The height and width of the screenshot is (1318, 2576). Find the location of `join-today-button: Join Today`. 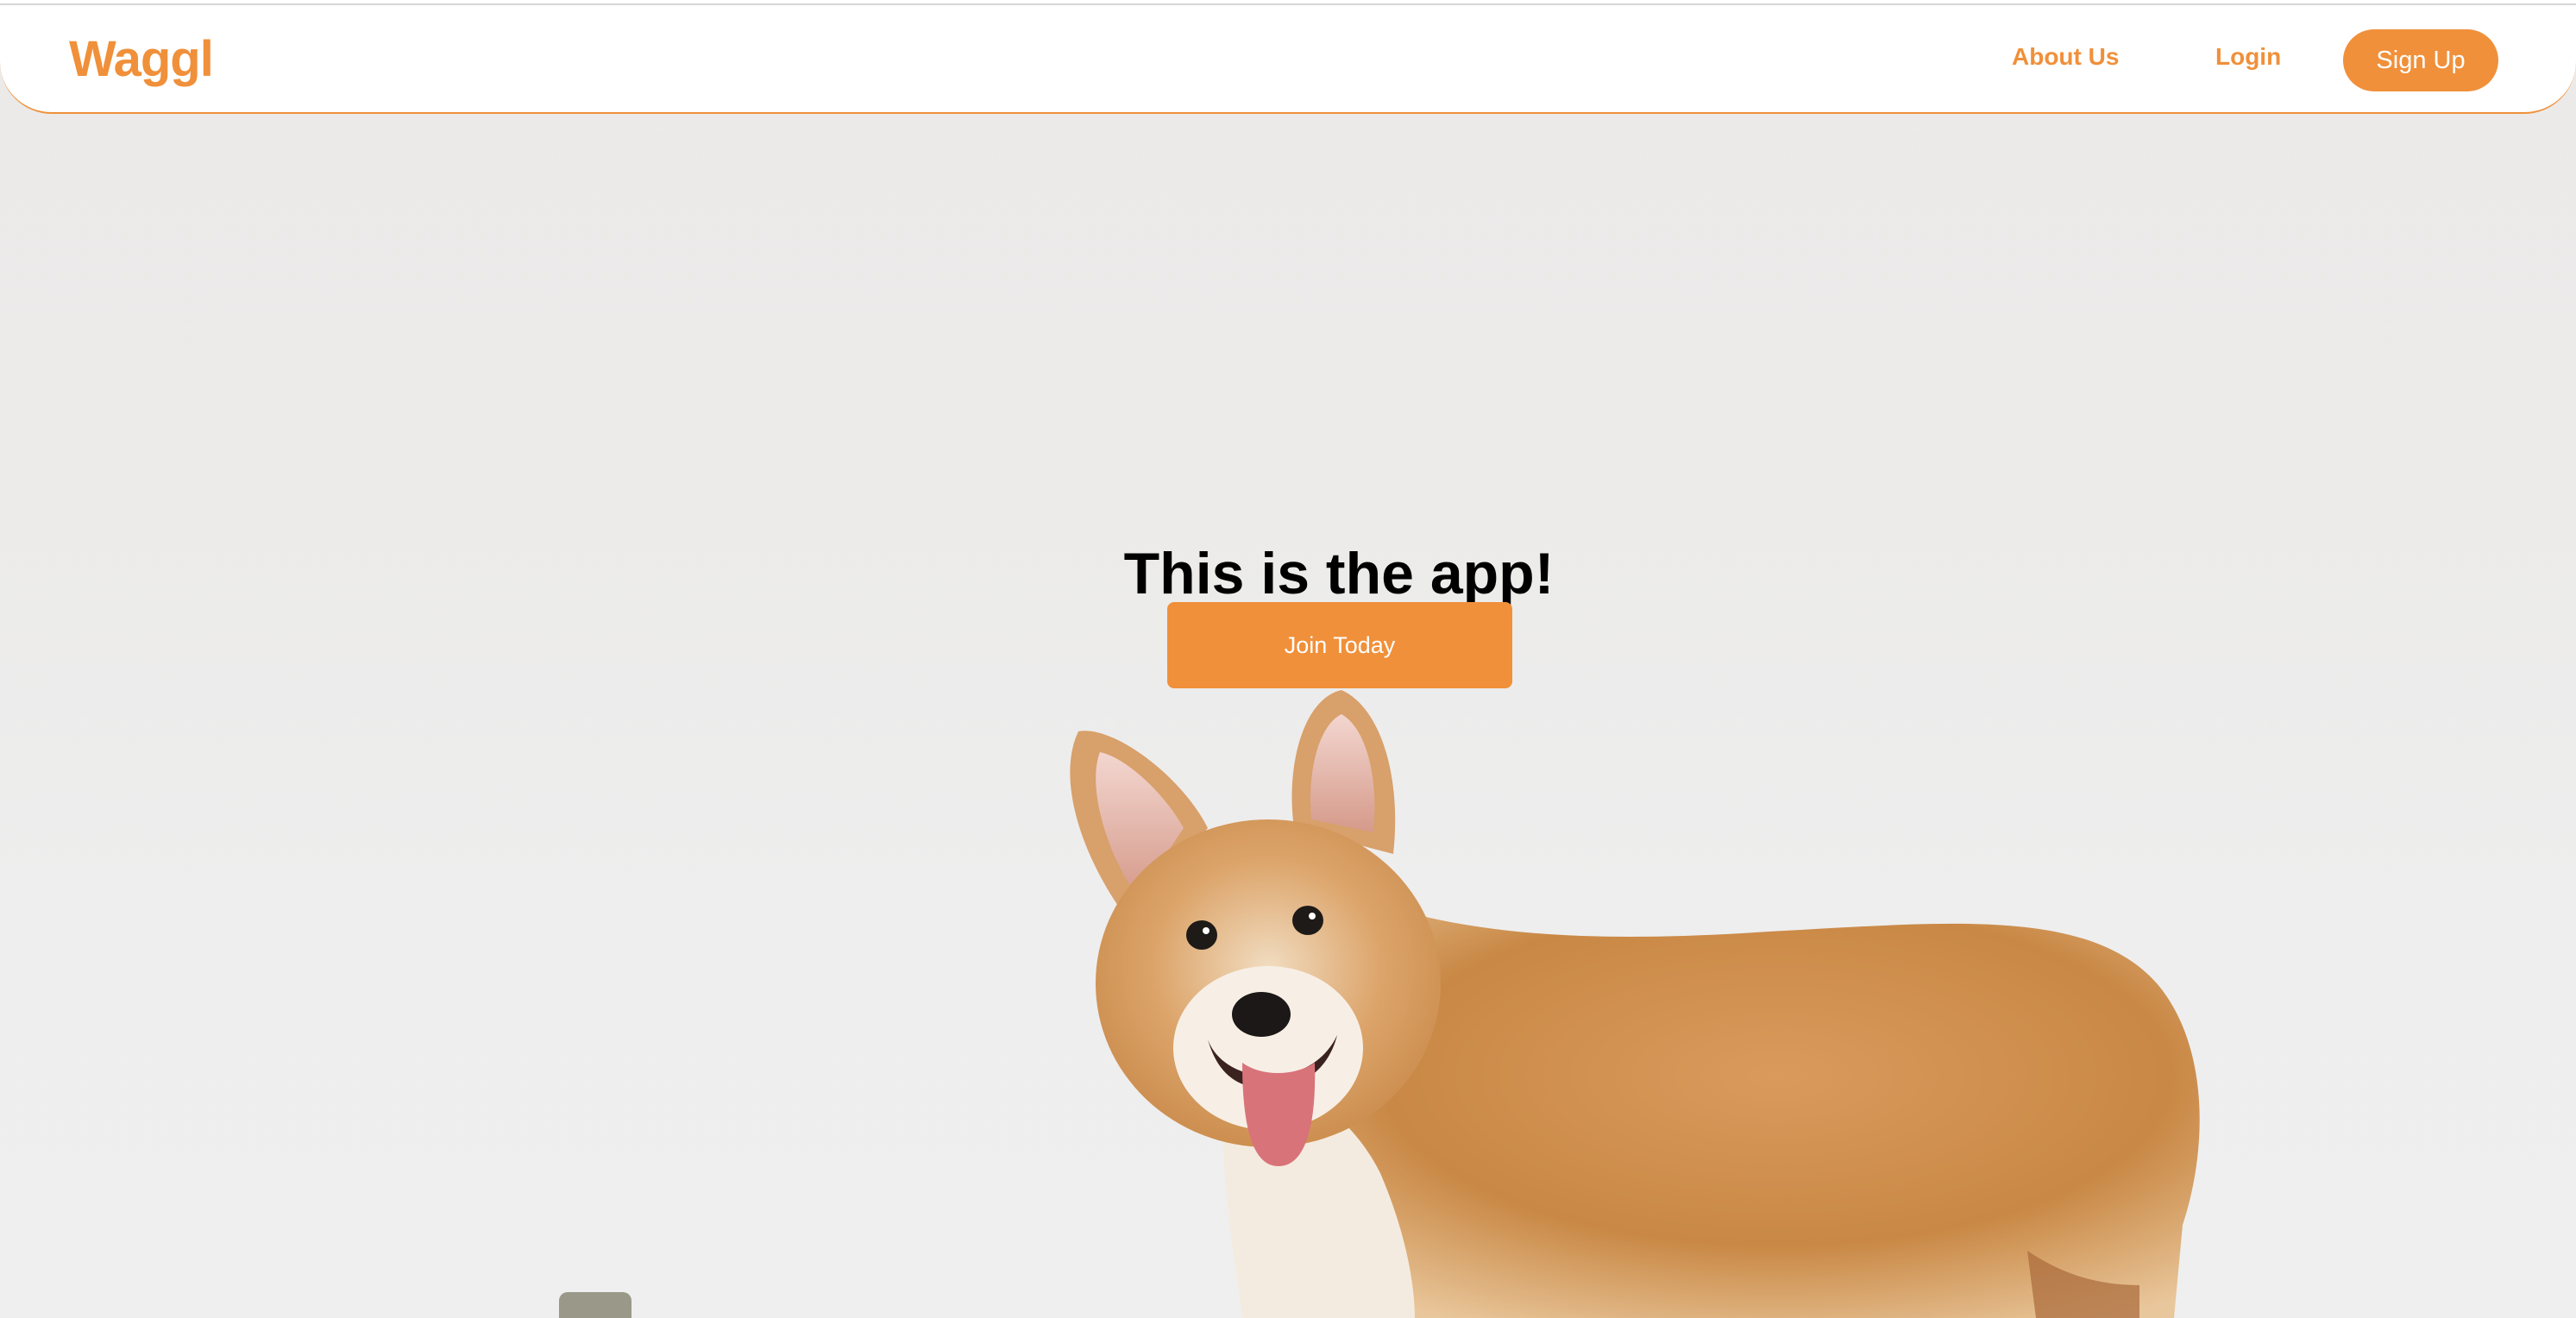

join-today-button: Join Today is located at coordinates (1339, 645).